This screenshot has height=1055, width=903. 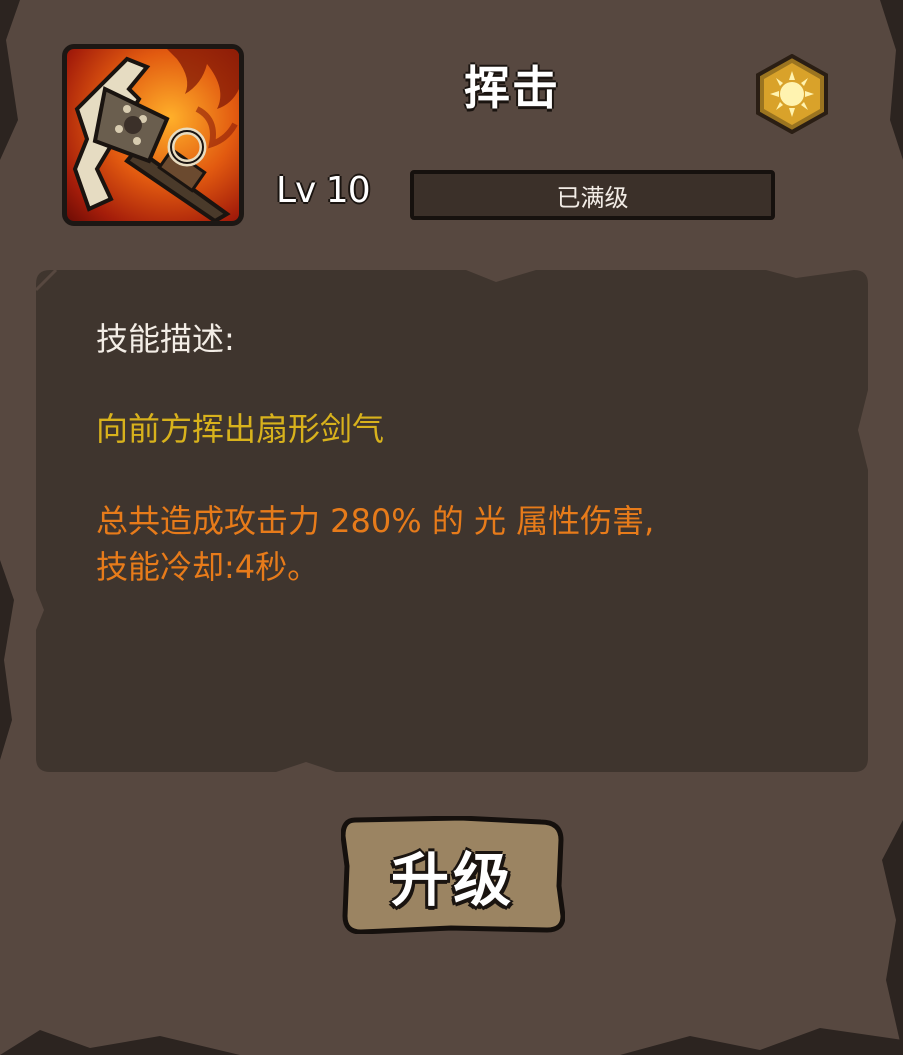 I want to click on level-label: Lv 10, so click(x=323, y=190).